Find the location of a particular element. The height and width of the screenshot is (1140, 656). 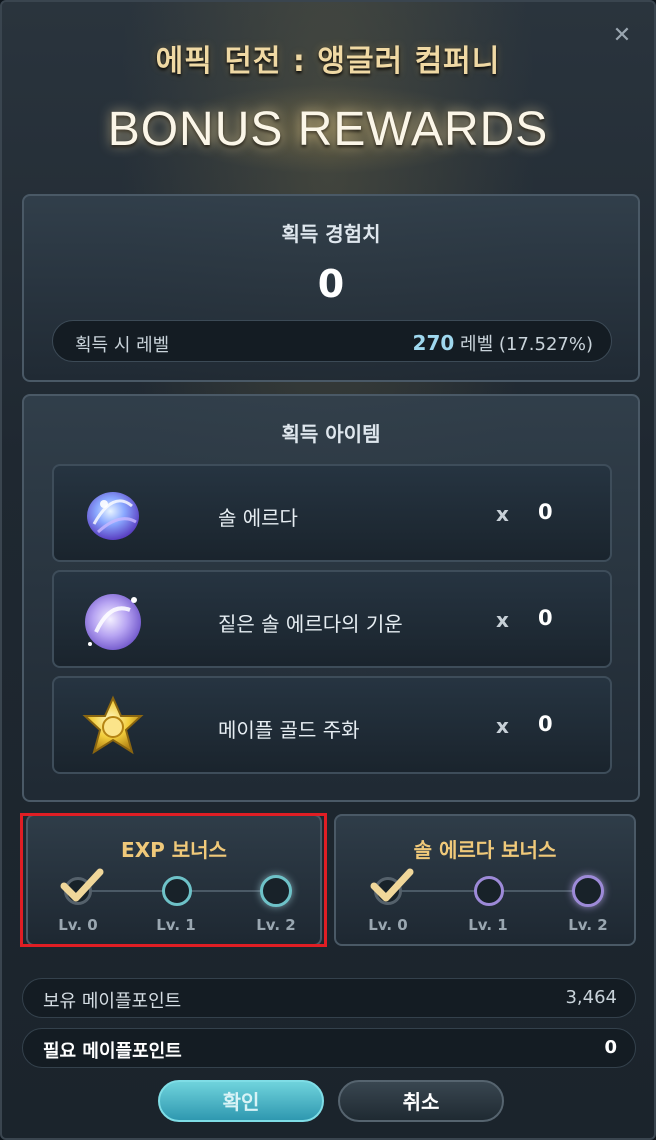

level-row: 획득 시 레벨 270 레벨 (17.527%) is located at coordinates (332, 341).